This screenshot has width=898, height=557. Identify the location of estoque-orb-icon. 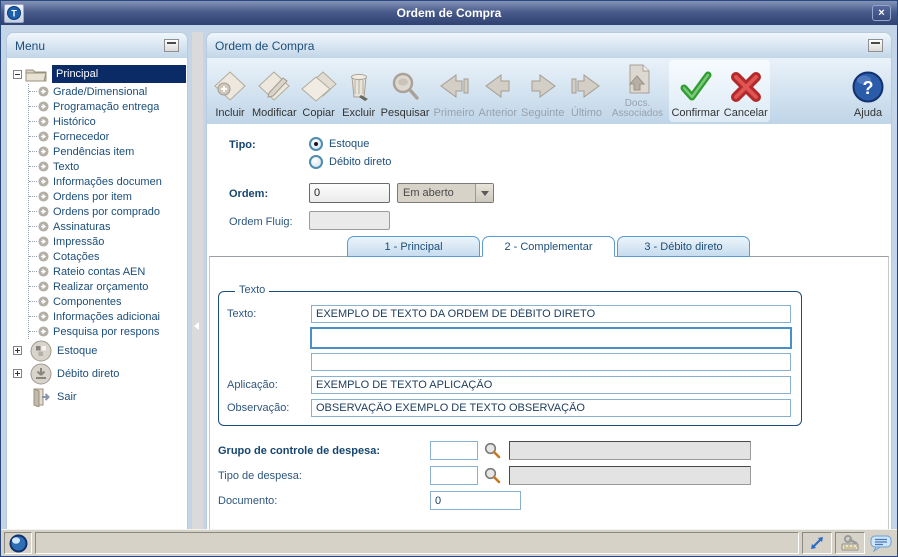
(41, 351).